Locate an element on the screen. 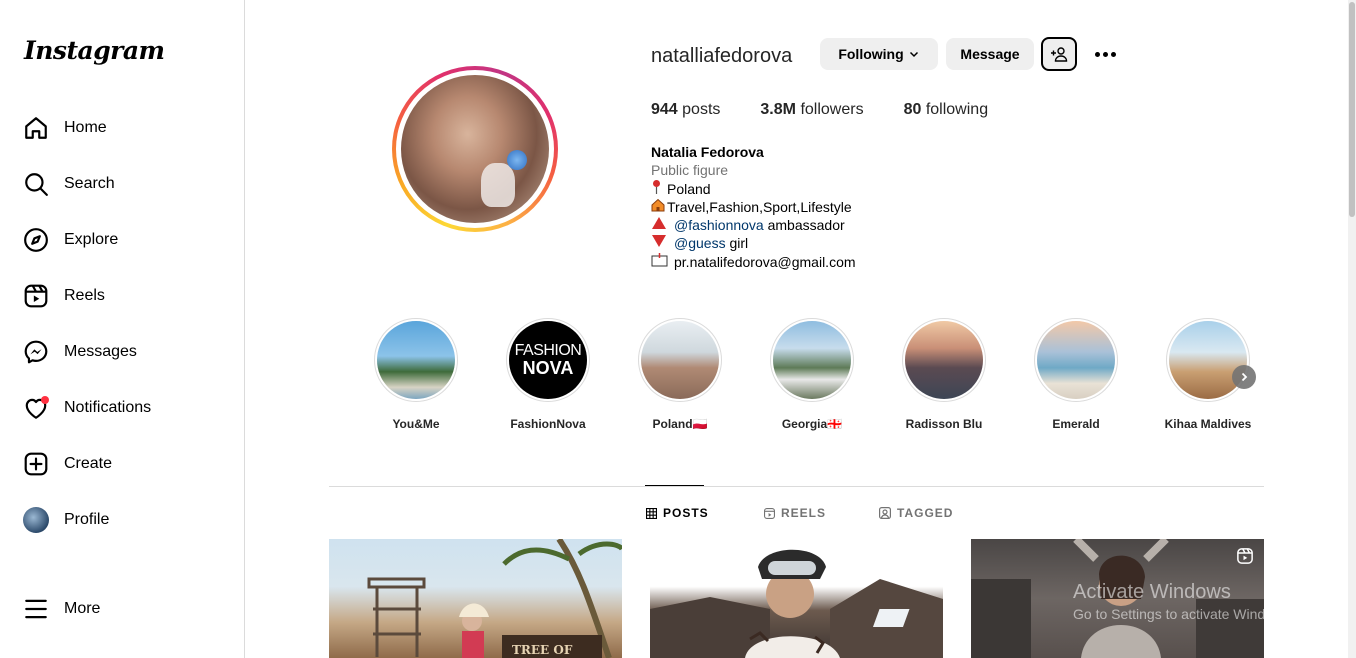 Image resolution: width=1356 pixels, height=658 pixels. followers-stat: 3.8M followers is located at coordinates (811, 110).